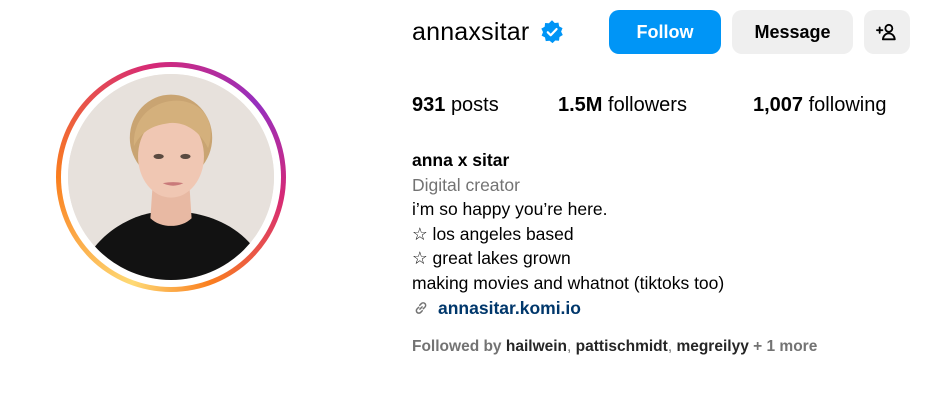 This screenshot has height=411, width=927. Describe the element at coordinates (792, 32) in the screenshot. I see `message-button: Message` at that location.